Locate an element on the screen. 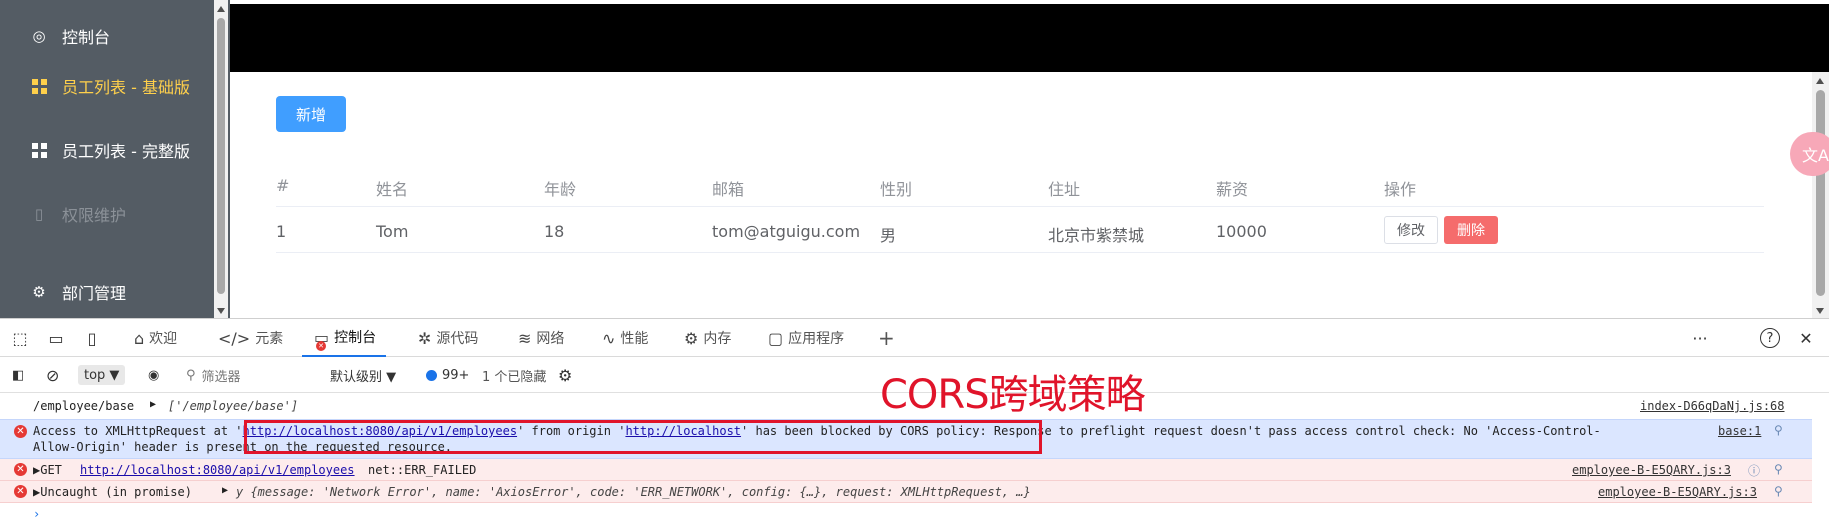  request-url-link: http://localhost:8080/api/v1/employees is located at coordinates (217, 470).